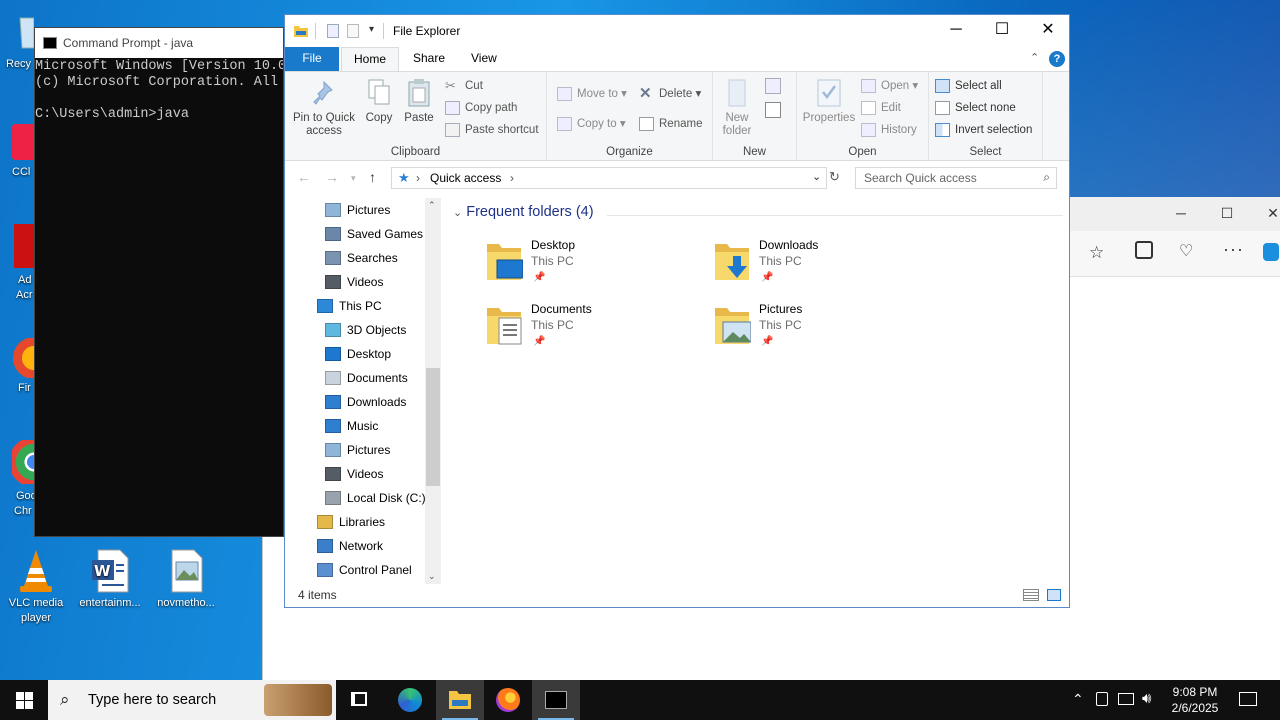 This screenshot has height=720, width=1280. What do you see at coordinates (591, 124) in the screenshot?
I see `copy-to-button: Copy to ▾` at bounding box center [591, 124].